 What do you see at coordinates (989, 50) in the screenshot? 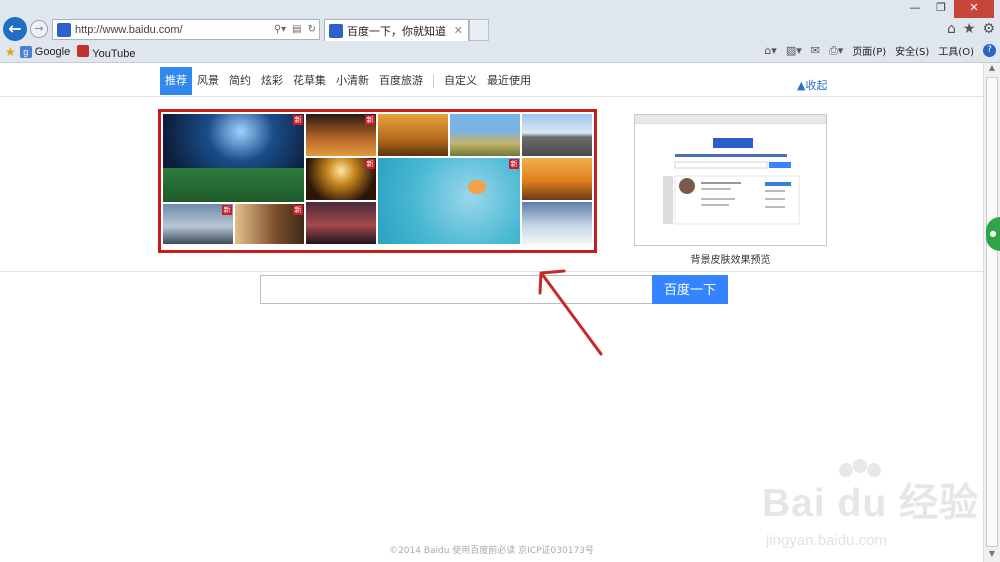
I see `help-icon: ?` at bounding box center [989, 50].